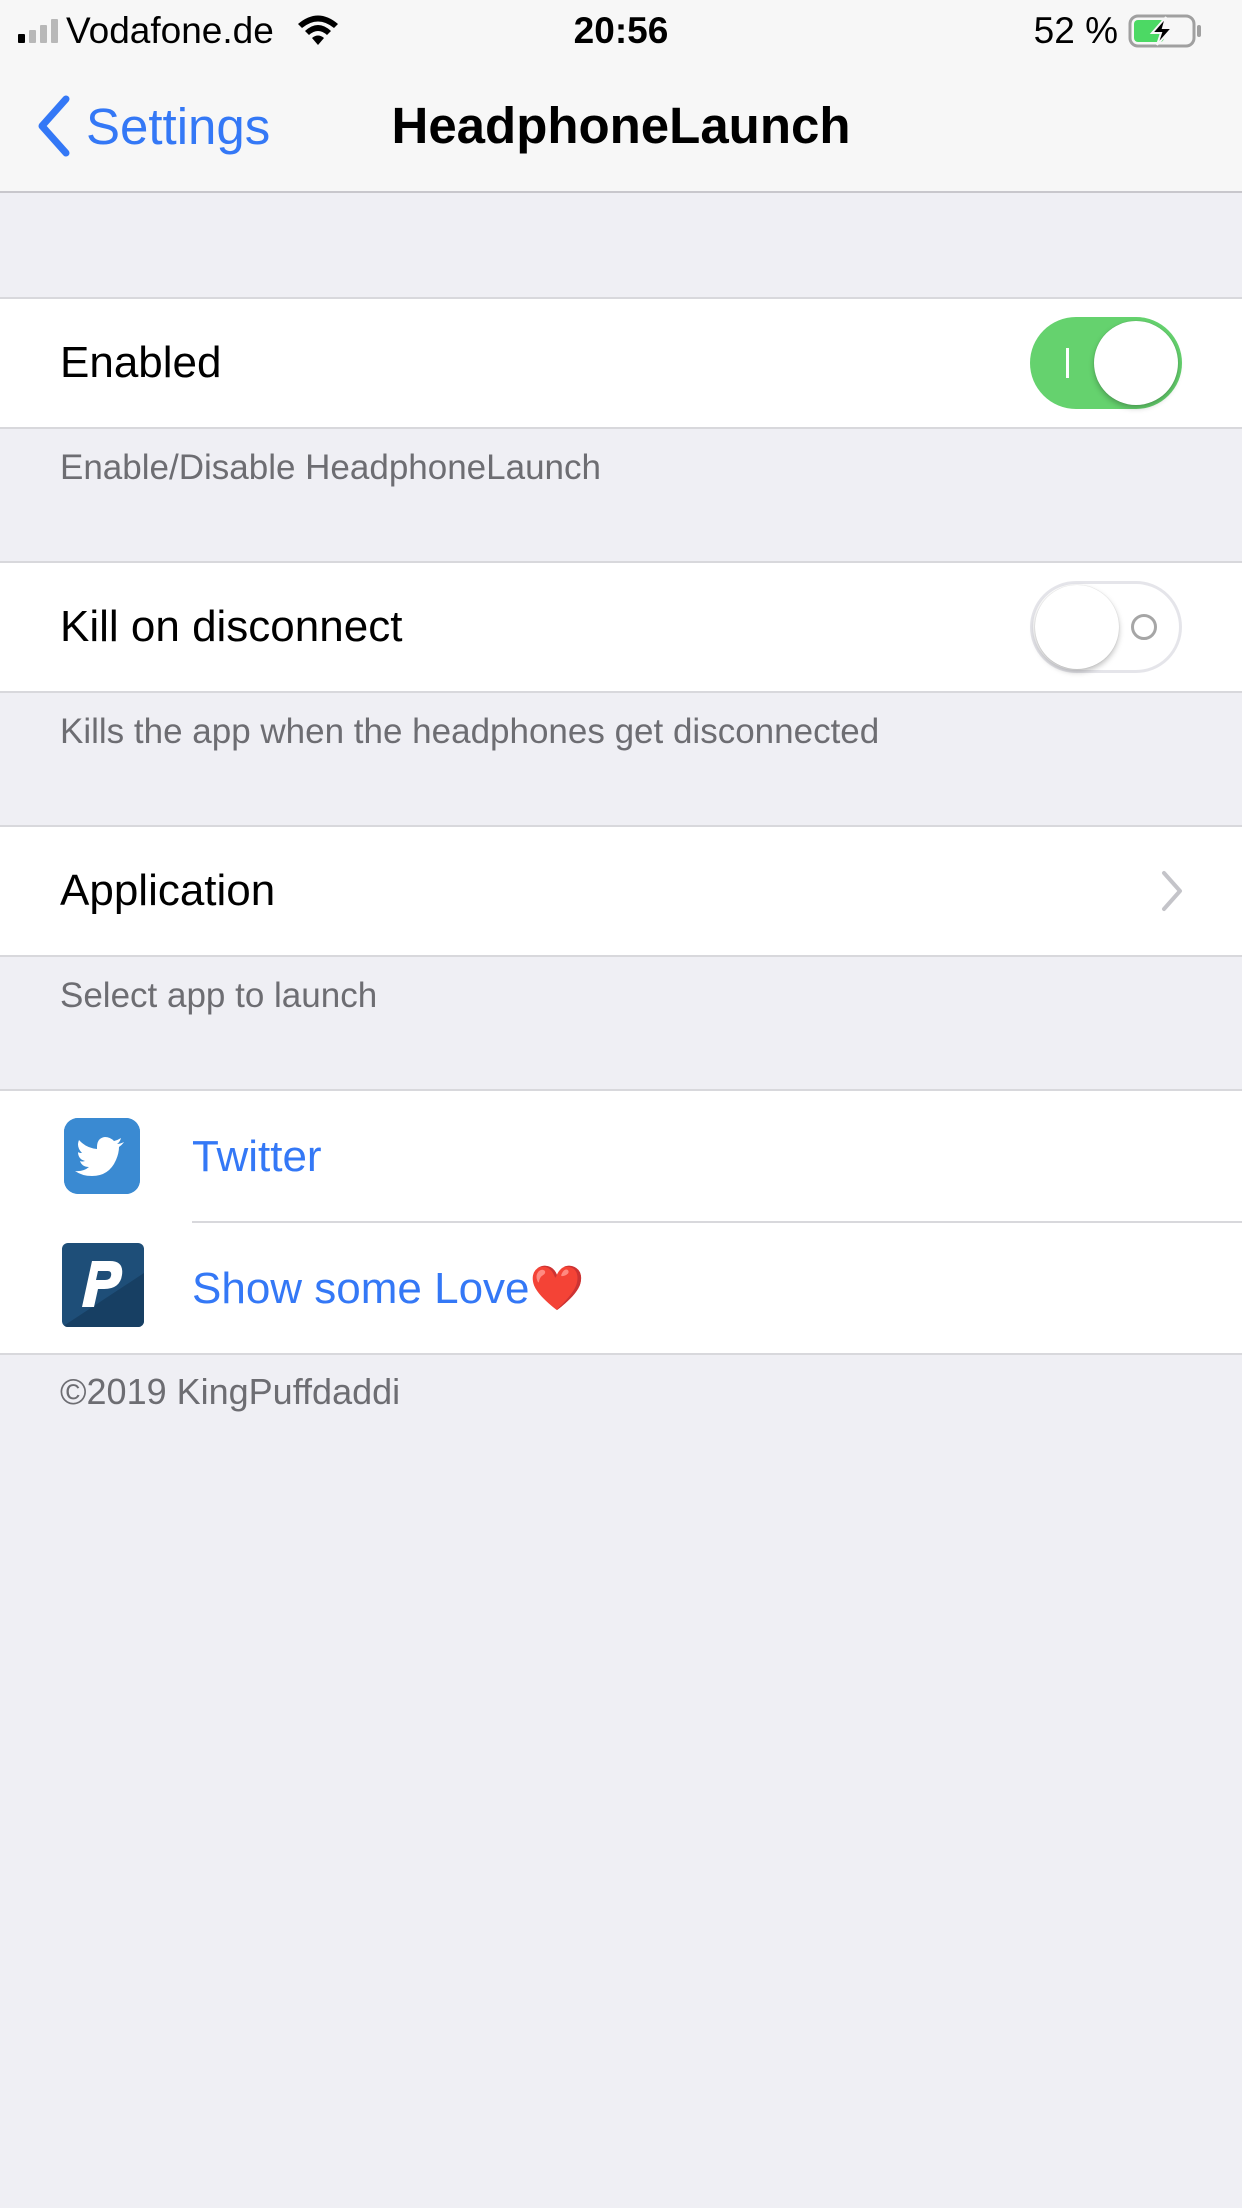 This screenshot has width=1242, height=2208. Describe the element at coordinates (231, 626) in the screenshot. I see `kill-on-disconnect-label: Kill on disconnect` at that location.